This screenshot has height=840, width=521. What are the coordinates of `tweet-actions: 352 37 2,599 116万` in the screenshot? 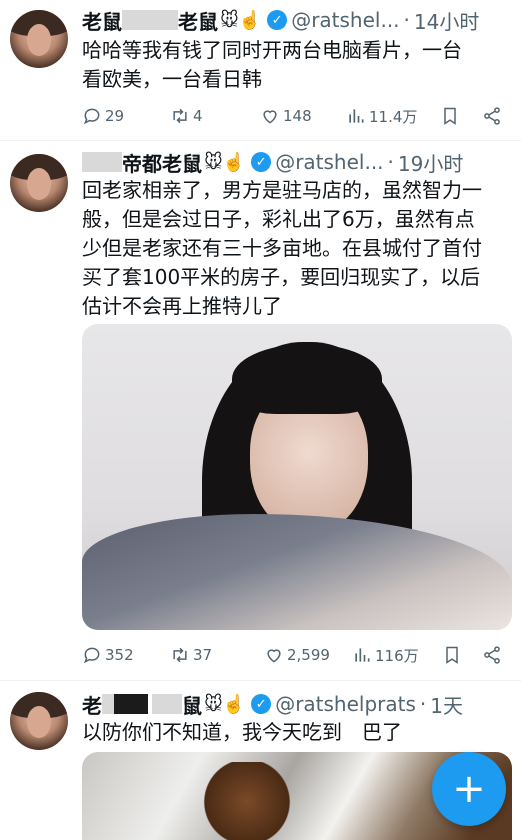 It's located at (294, 655).